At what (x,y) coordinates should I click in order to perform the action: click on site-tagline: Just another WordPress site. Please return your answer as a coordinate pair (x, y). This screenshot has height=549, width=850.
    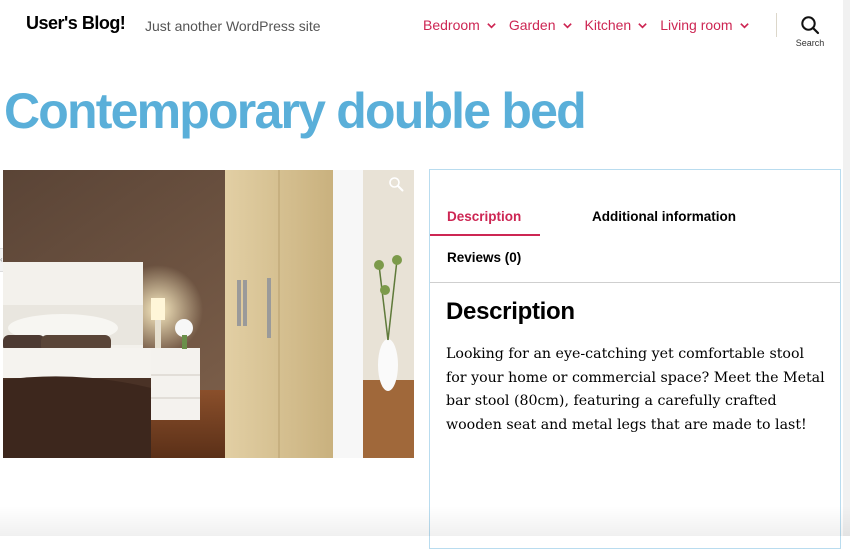
    Looking at the image, I should click on (233, 26).